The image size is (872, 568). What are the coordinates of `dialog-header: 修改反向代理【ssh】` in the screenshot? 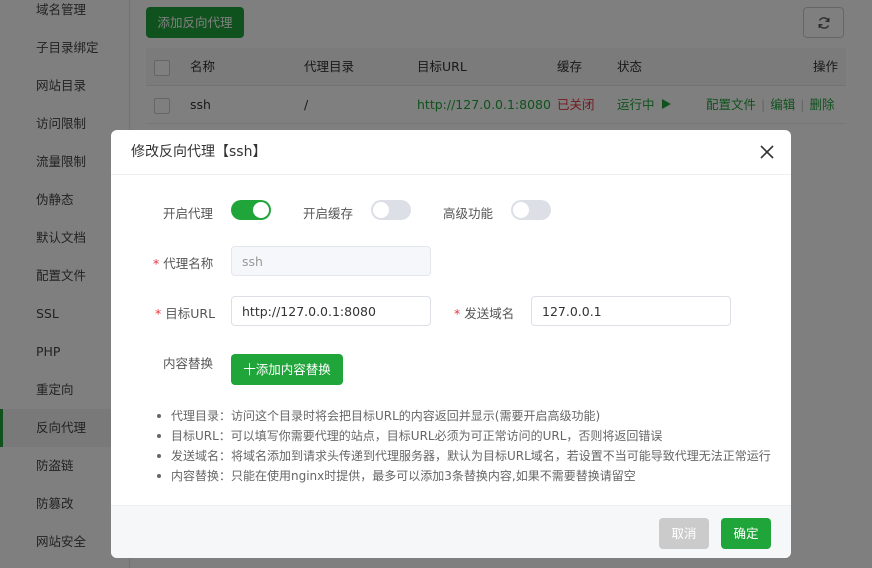 It's located at (451, 152).